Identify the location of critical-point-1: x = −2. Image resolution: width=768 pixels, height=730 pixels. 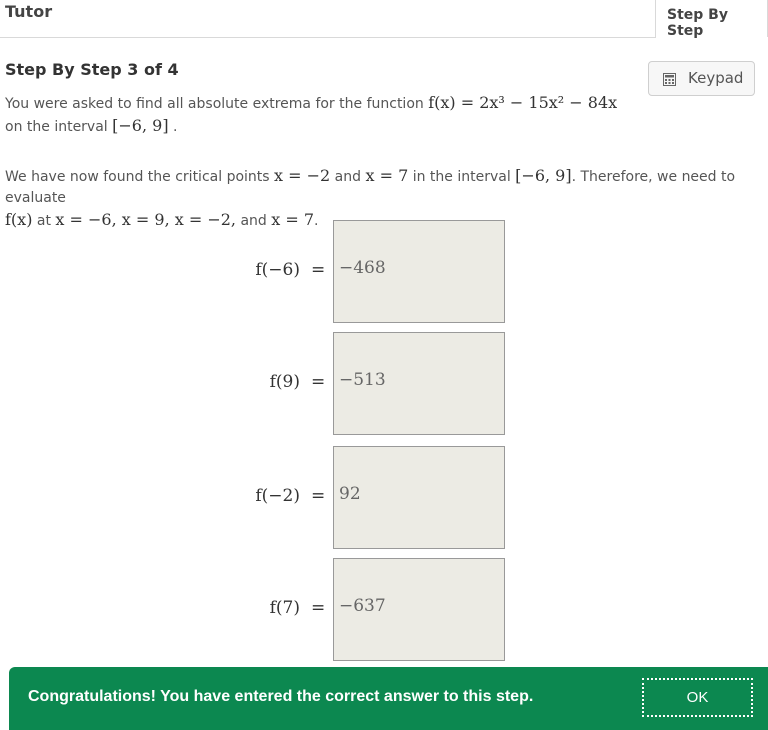
(302, 175).